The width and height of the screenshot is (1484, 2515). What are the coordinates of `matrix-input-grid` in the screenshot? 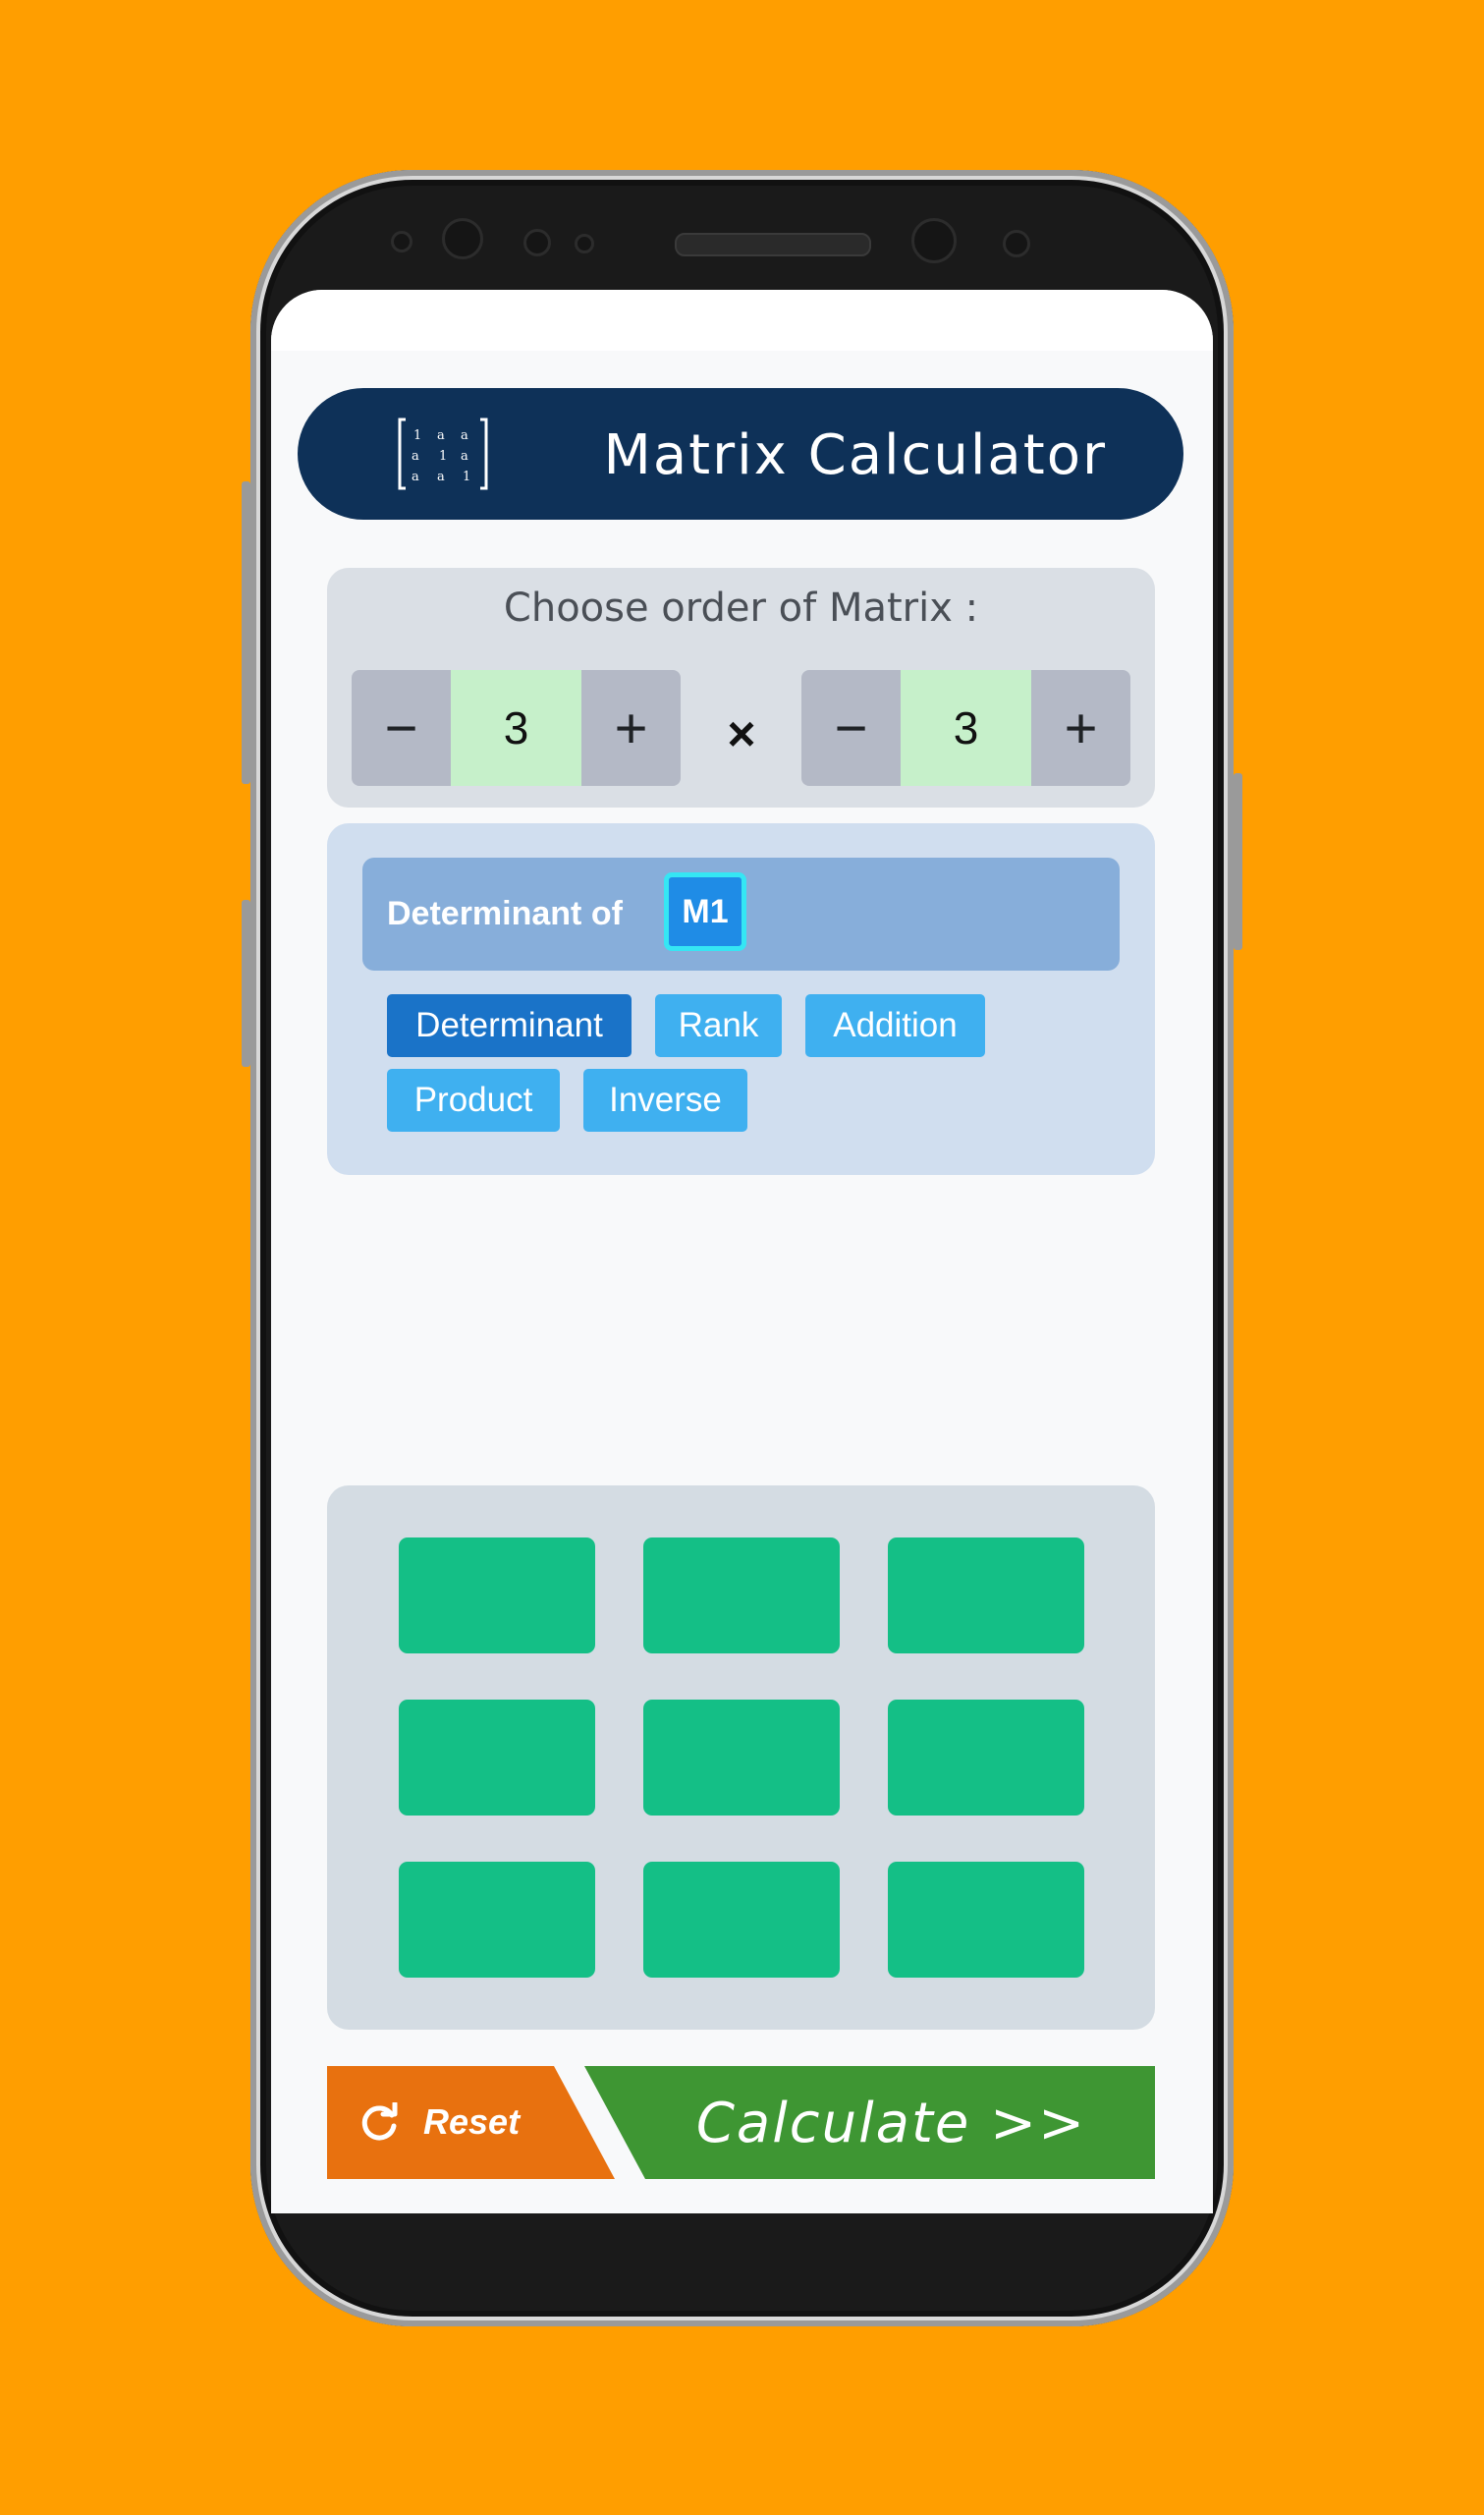 It's located at (741, 1757).